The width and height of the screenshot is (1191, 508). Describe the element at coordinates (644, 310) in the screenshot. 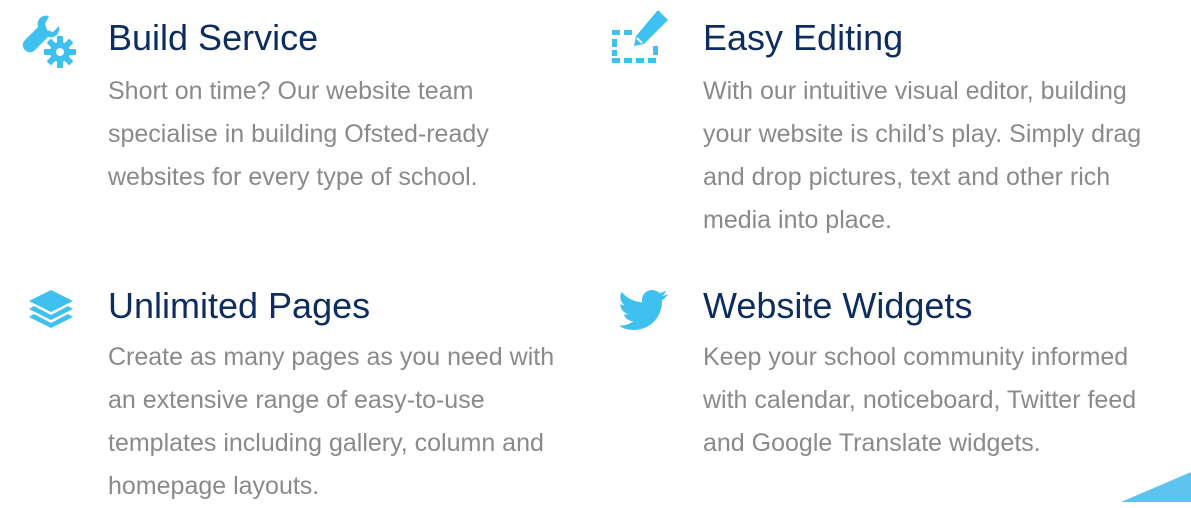

I see `twitter-bird-icon` at that location.